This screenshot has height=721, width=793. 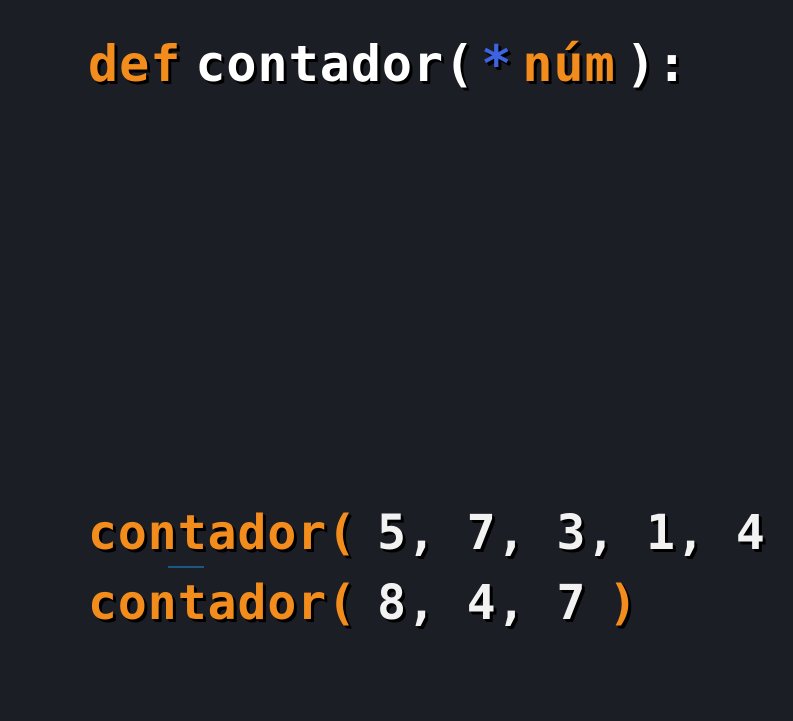 What do you see at coordinates (482, 603) in the screenshot?
I see `call-2-arguments: 8, 4, 7` at bounding box center [482, 603].